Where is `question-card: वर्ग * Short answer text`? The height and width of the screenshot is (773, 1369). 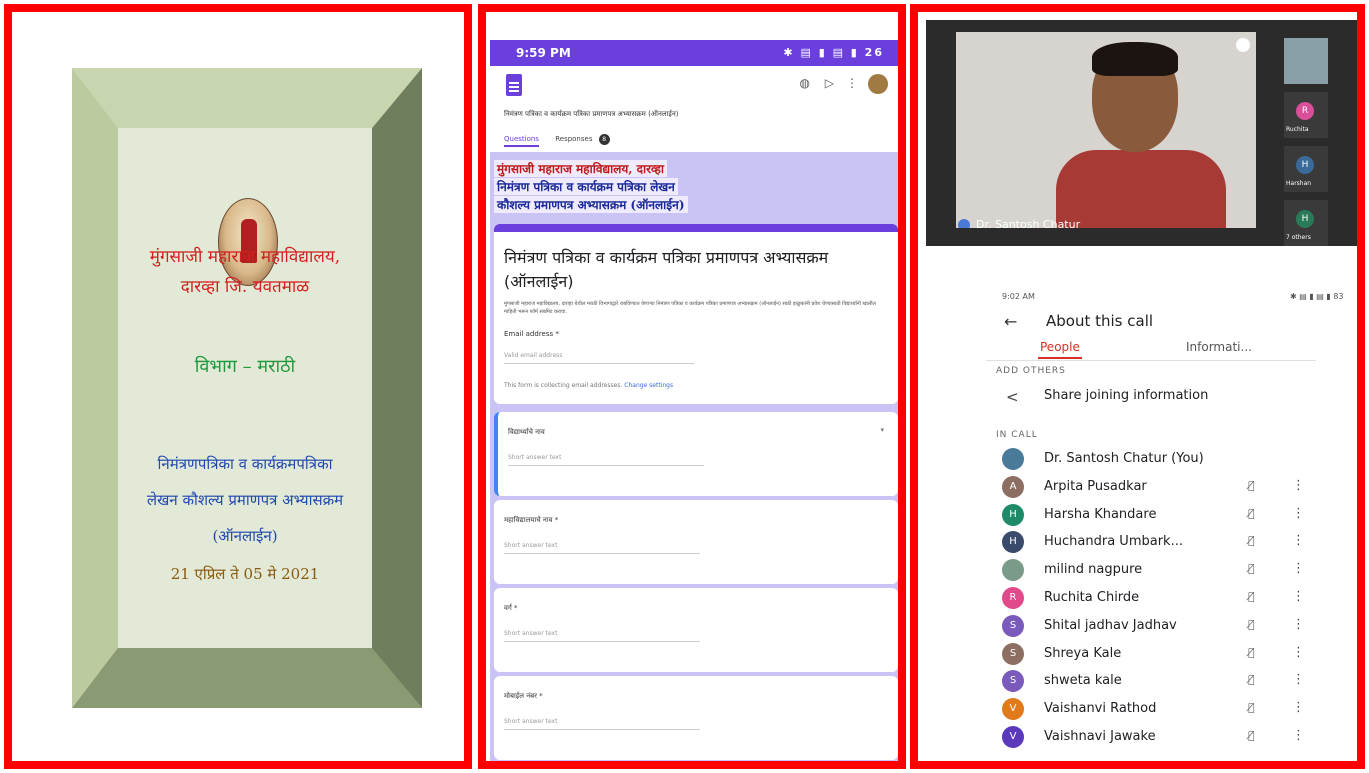
question-card: वर्ग * Short answer text is located at coordinates (696, 630).